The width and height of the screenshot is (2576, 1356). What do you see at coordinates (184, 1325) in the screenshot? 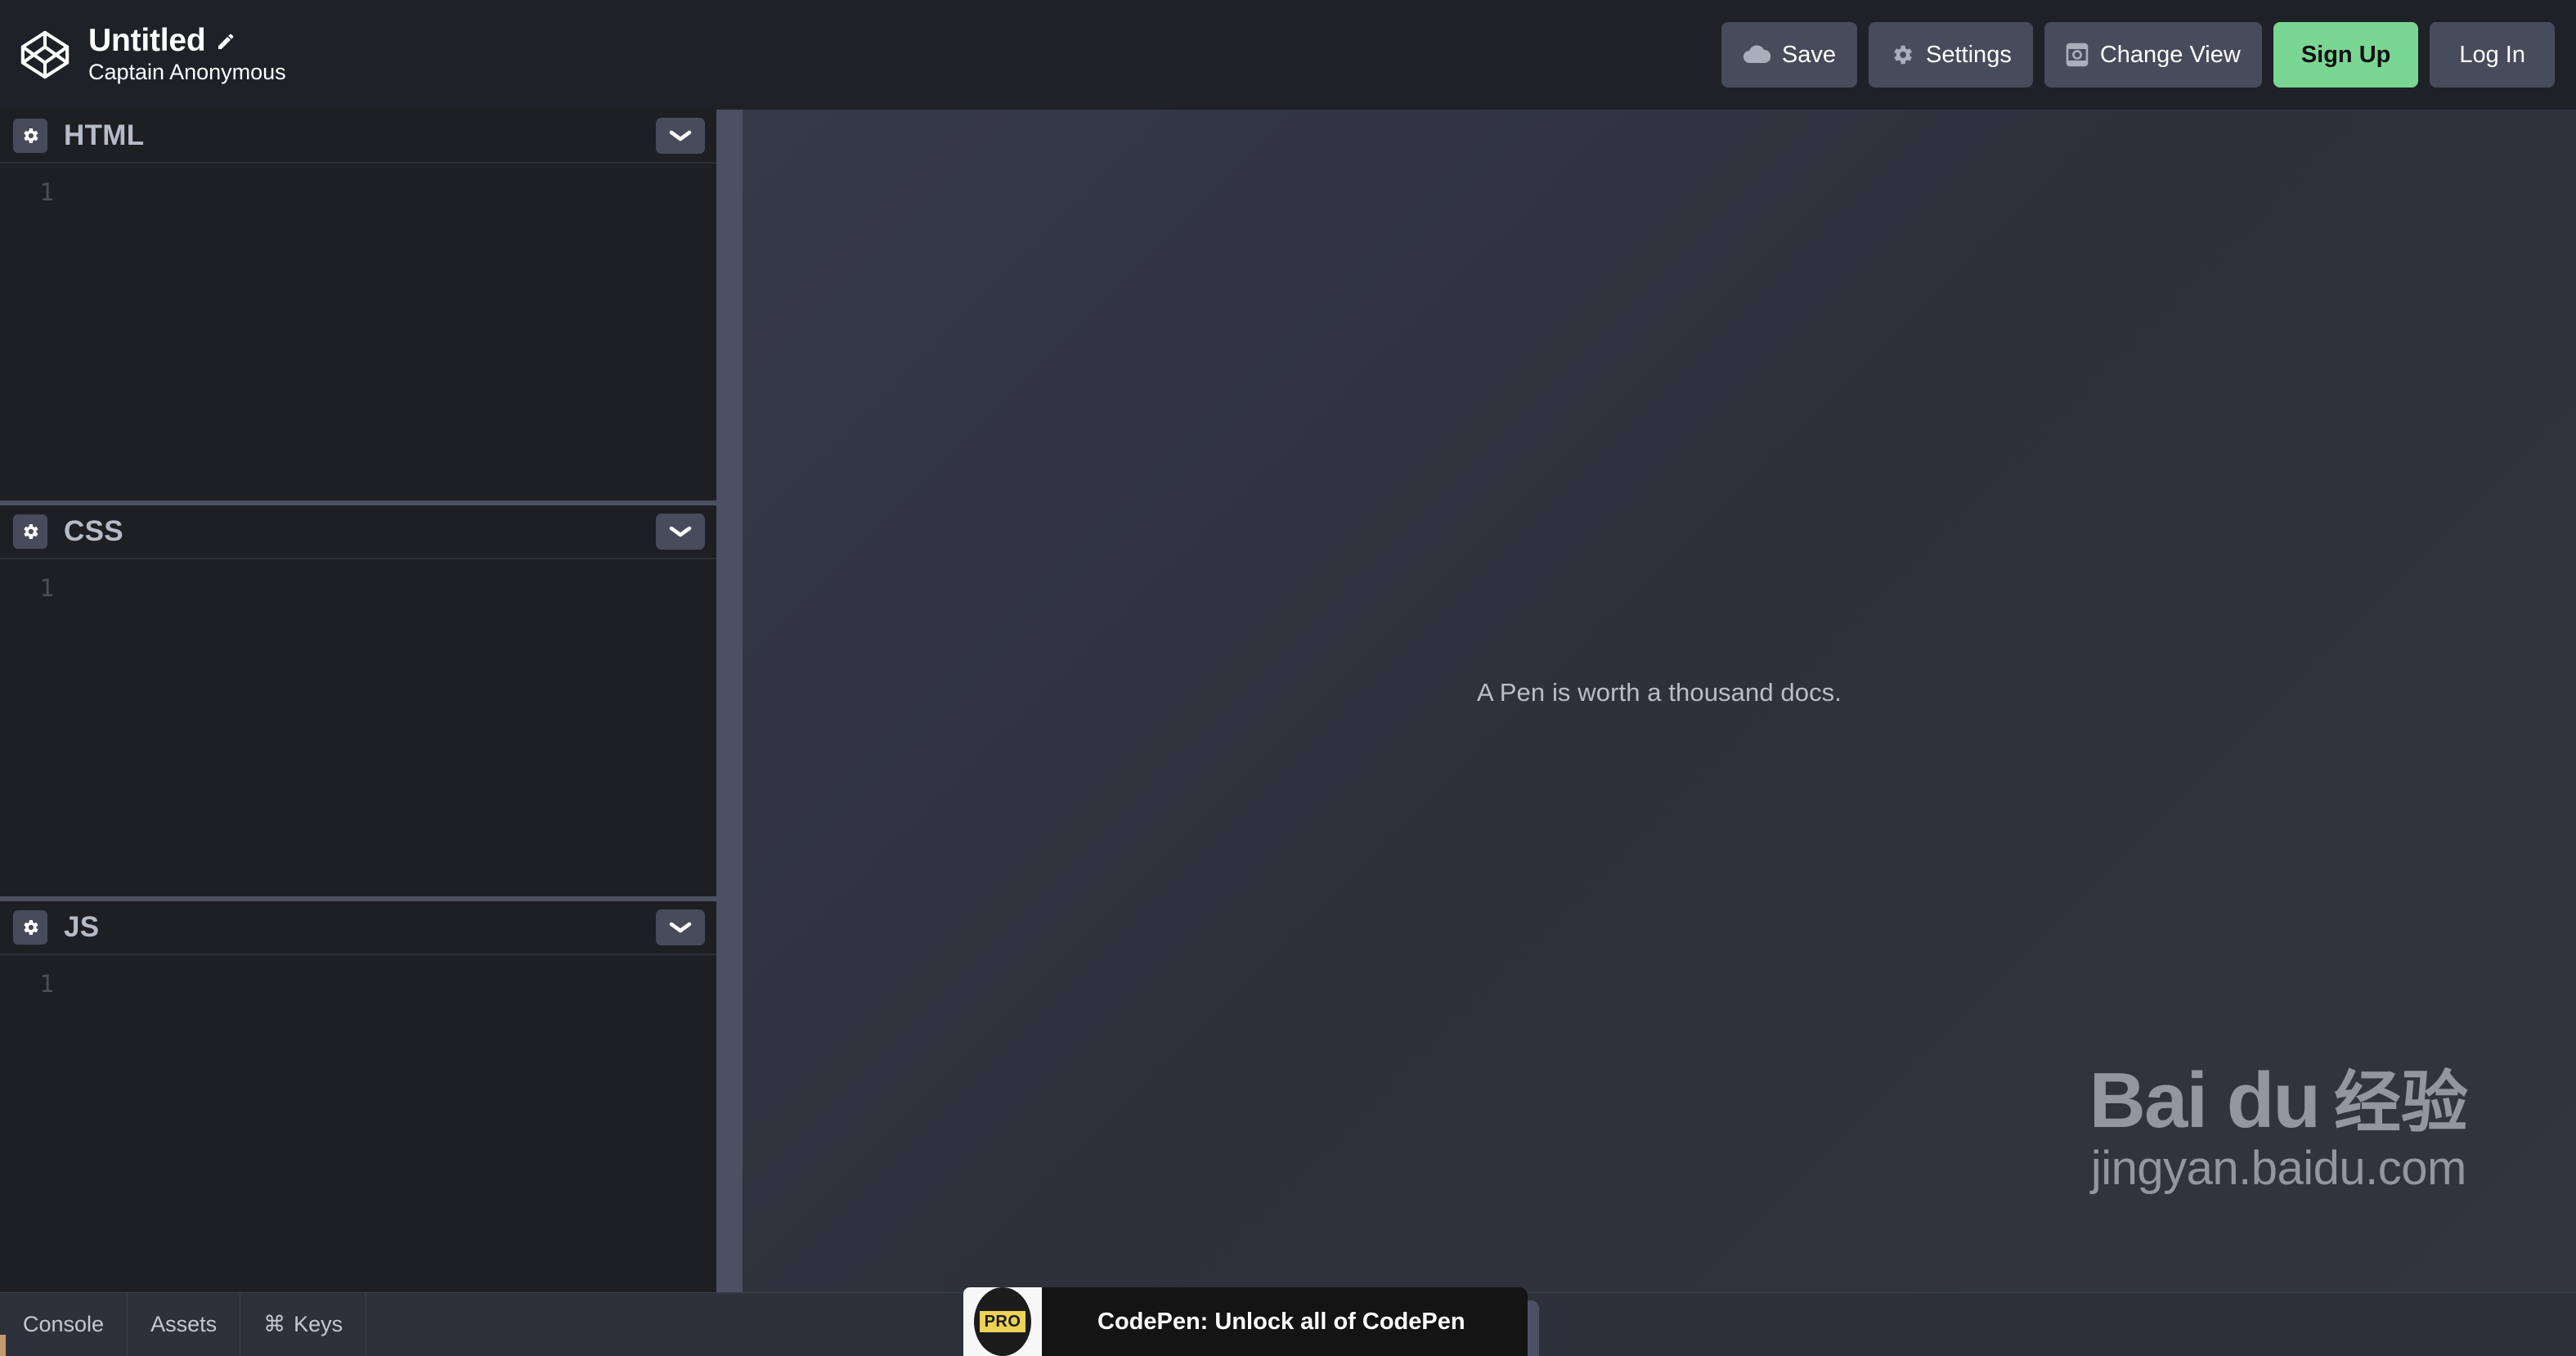
I see `footer-tab-assets: Assets` at bounding box center [184, 1325].